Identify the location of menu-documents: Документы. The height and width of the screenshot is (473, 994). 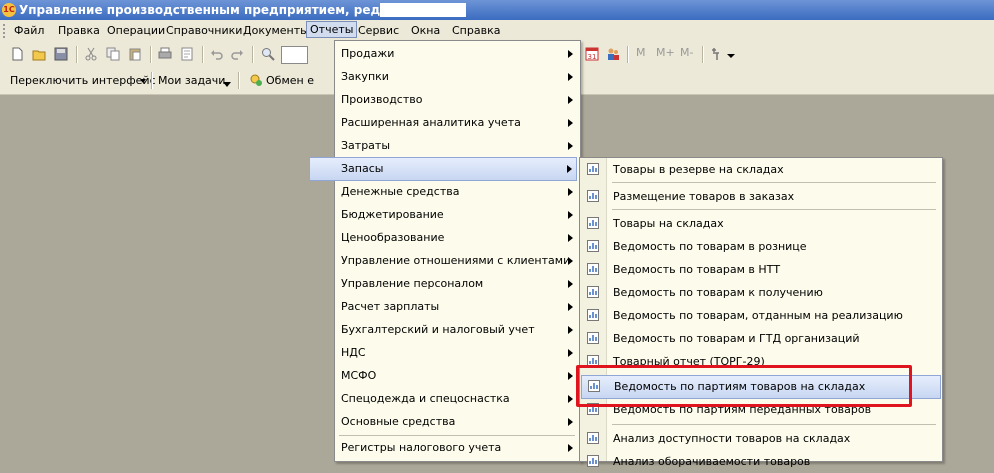
(276, 30).